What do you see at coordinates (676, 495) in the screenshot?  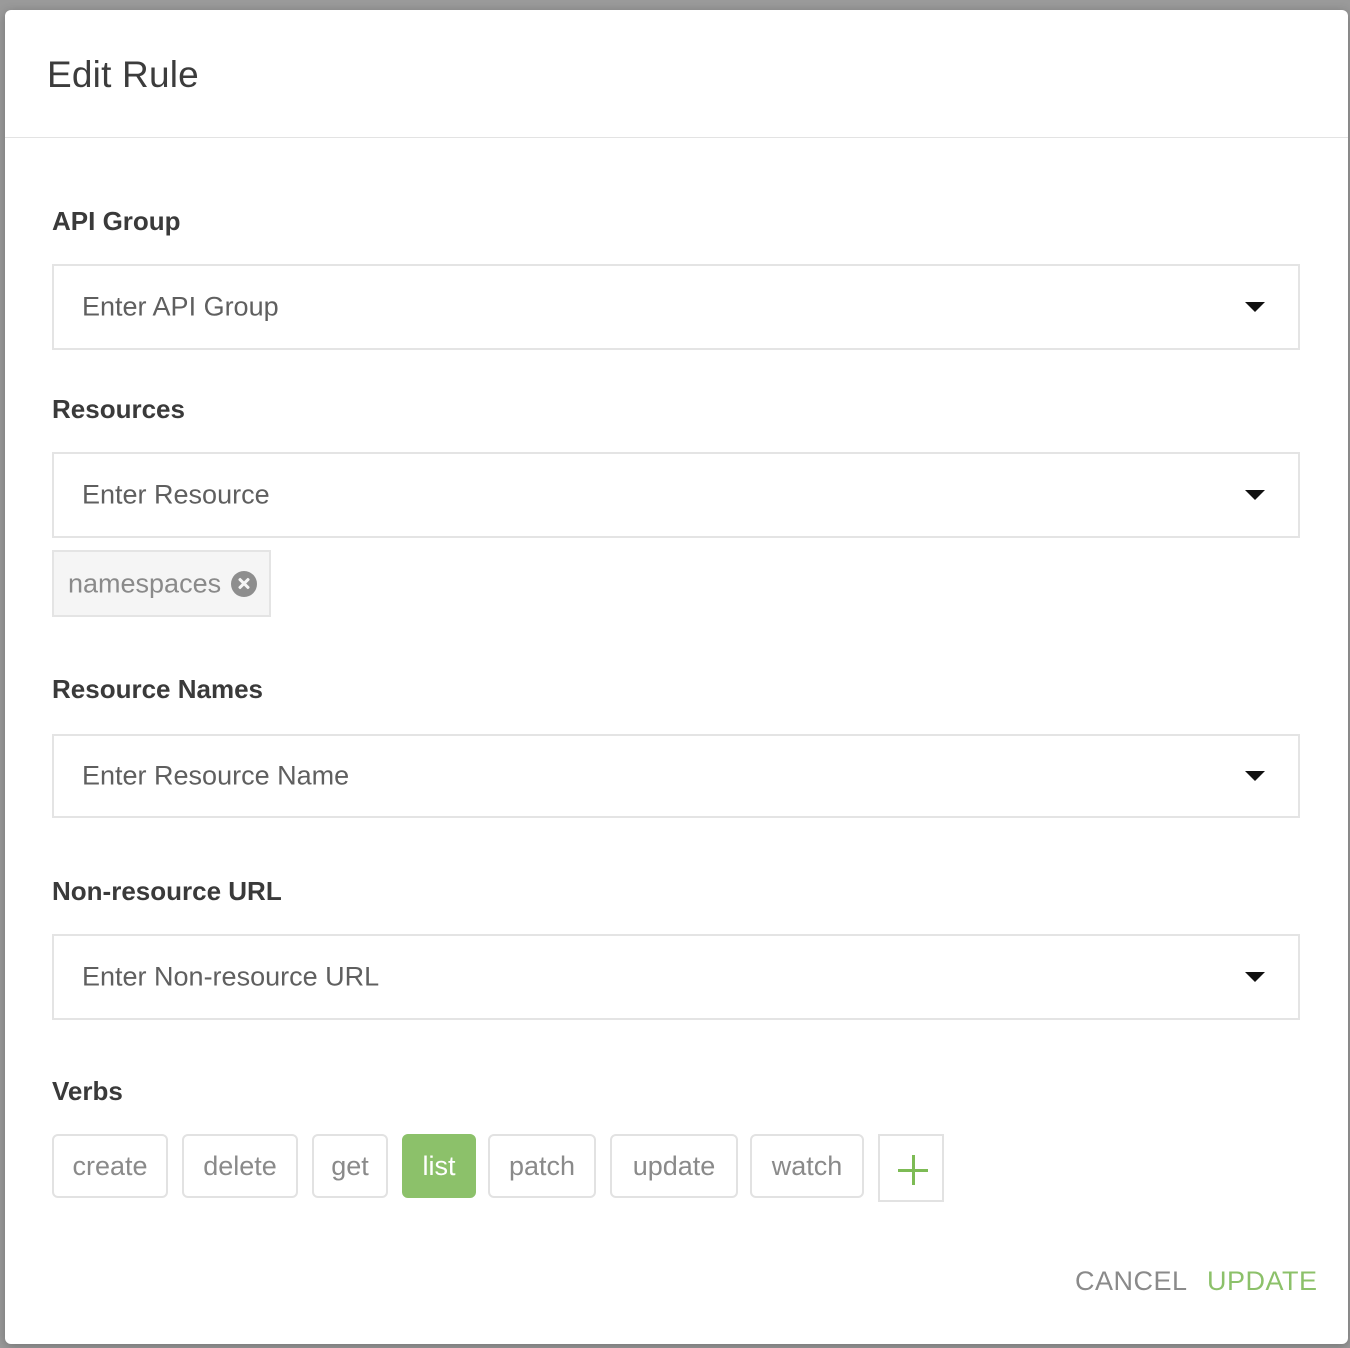 I see `resources-select: Enter Resource` at bounding box center [676, 495].